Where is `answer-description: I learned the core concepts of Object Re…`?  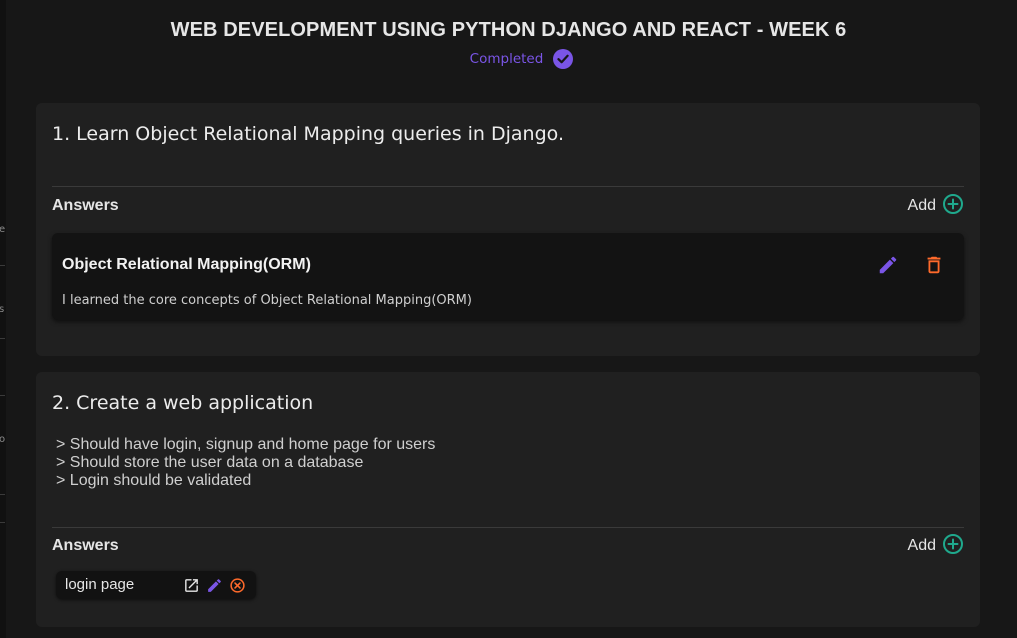
answer-description: I learned the core concepts of Object Re… is located at coordinates (267, 300).